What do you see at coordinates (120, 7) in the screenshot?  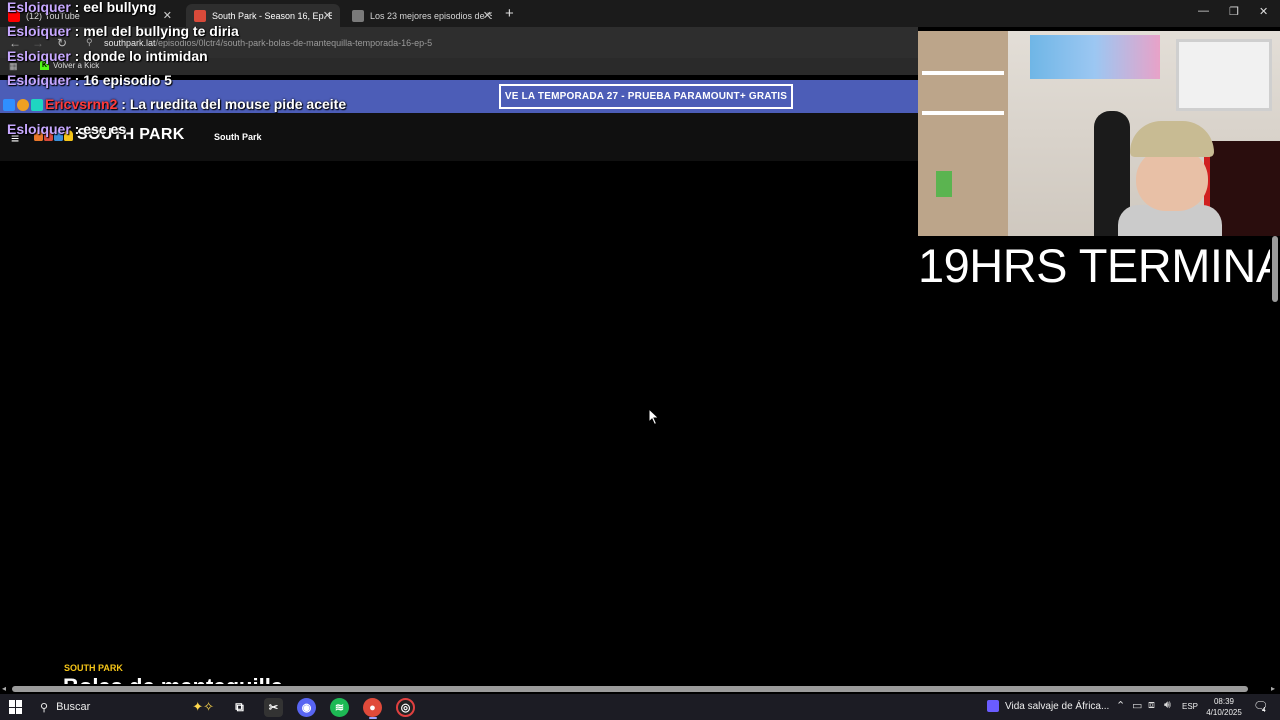 I see `chat-text: eel bullyng` at bounding box center [120, 7].